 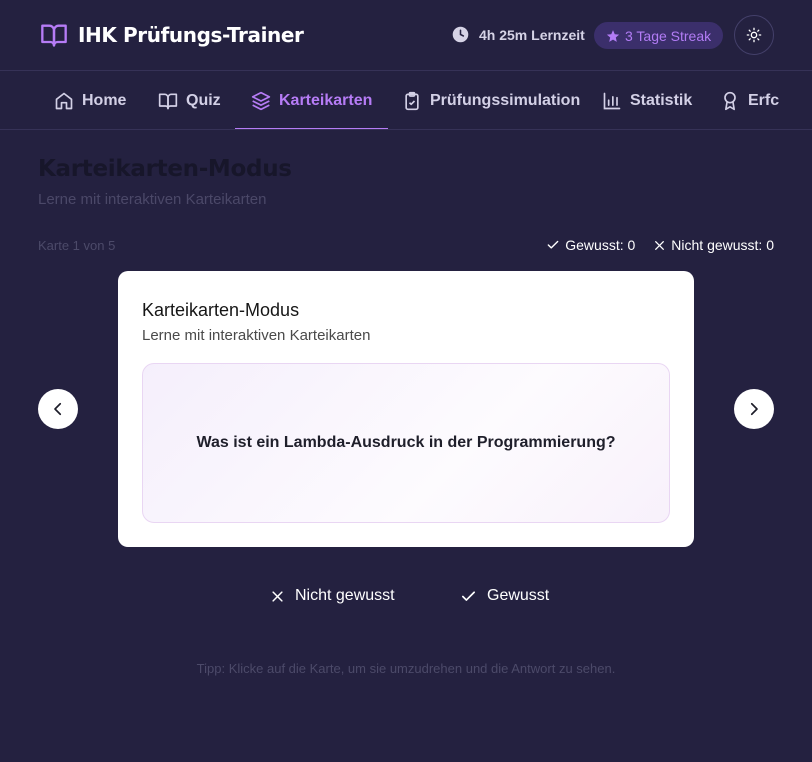 I want to click on known-button: Gewusst, so click(x=504, y=596).